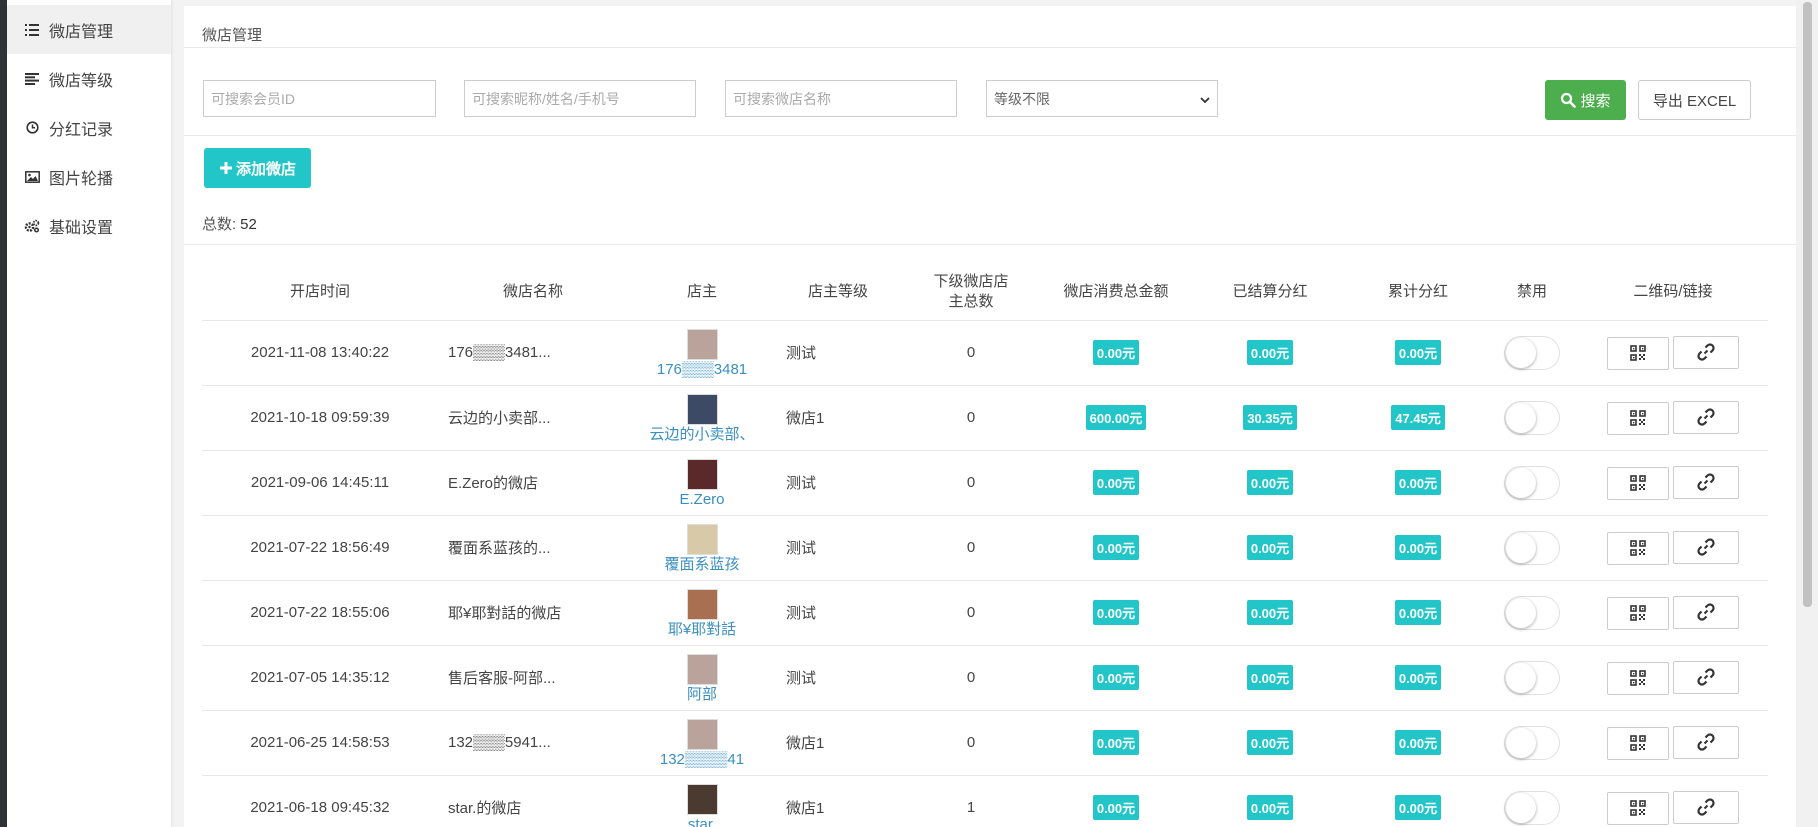 This screenshot has height=827, width=1818. What do you see at coordinates (702, 822) in the screenshot?
I see `owner-link: star.` at bounding box center [702, 822].